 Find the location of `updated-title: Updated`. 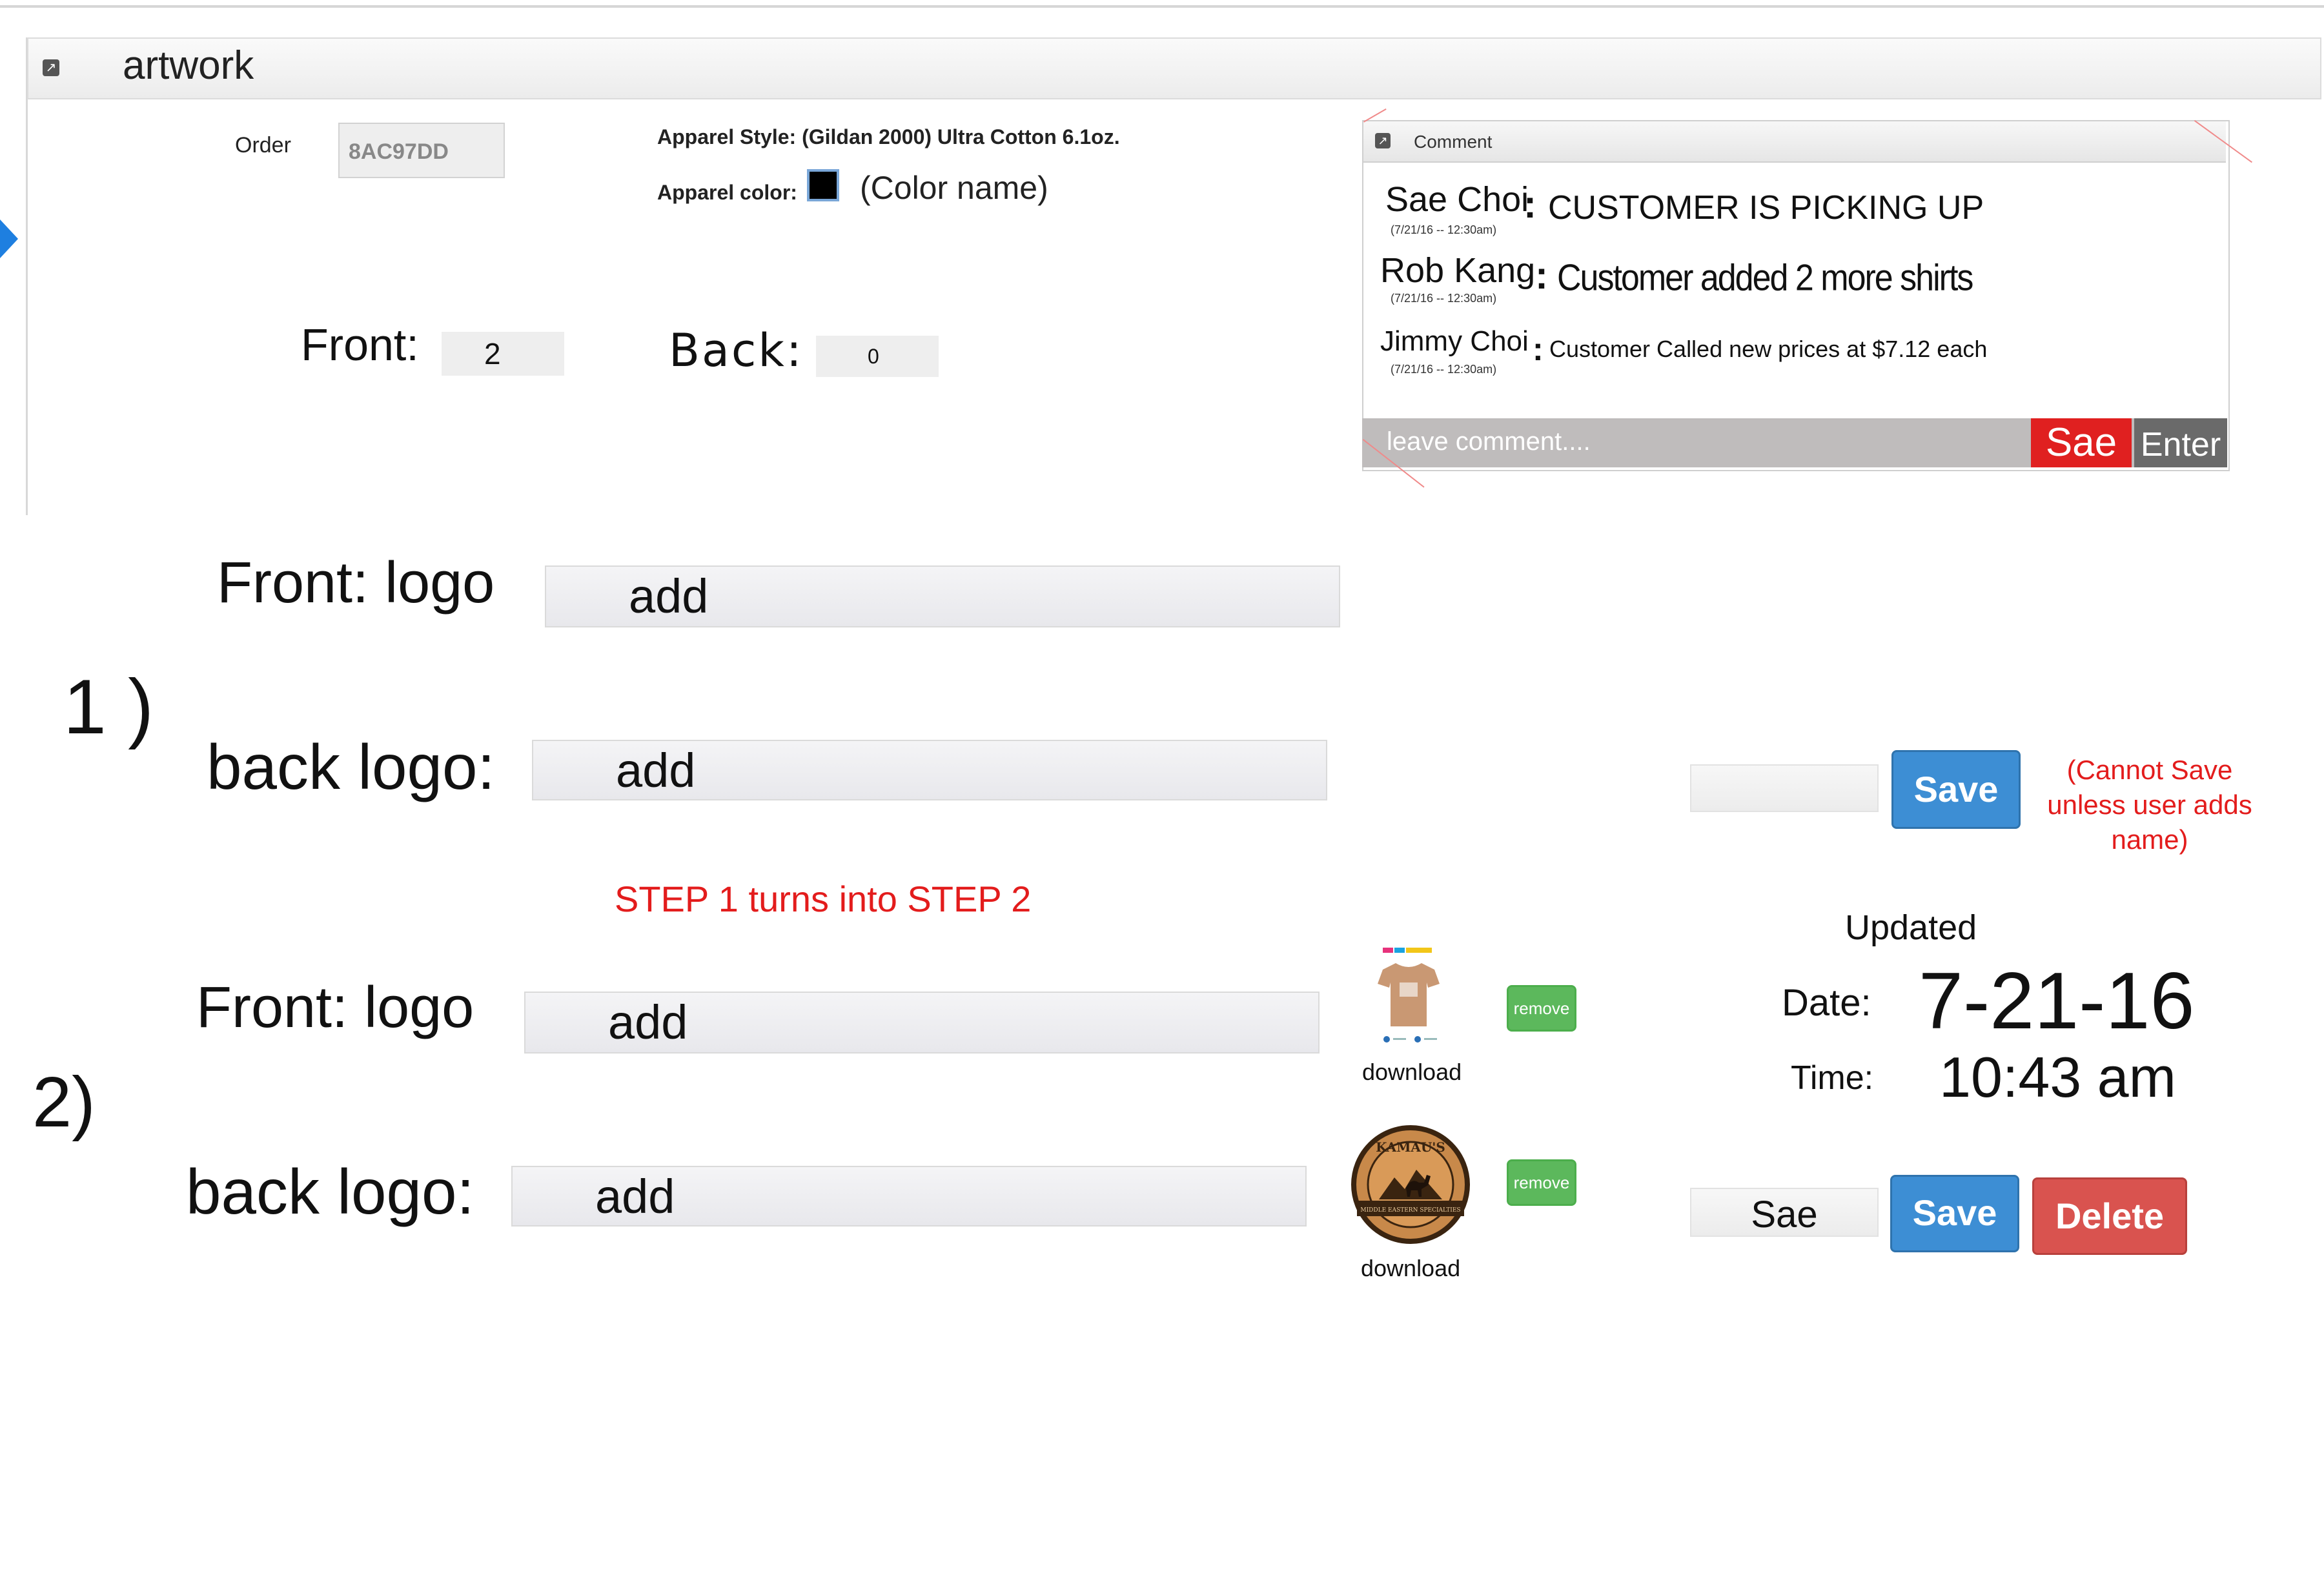

updated-title: Updated is located at coordinates (1911, 927).